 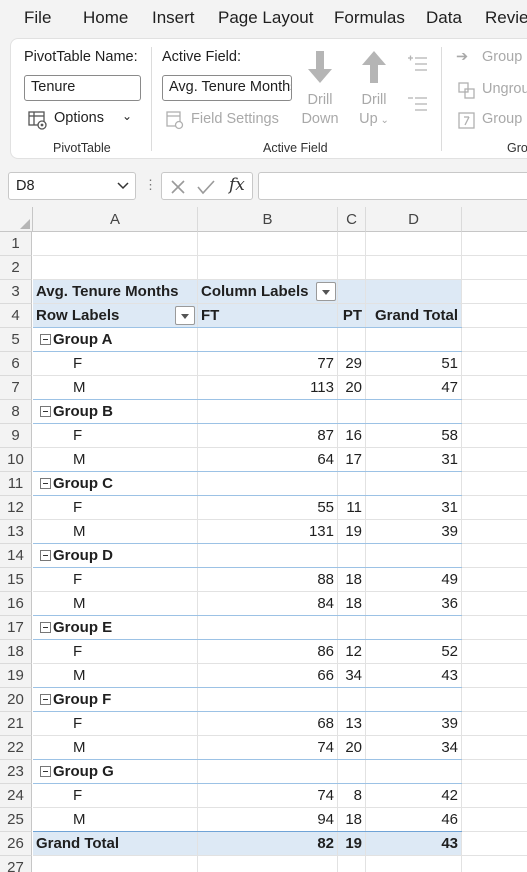 I want to click on row-item-label: F, so click(x=78, y=651).